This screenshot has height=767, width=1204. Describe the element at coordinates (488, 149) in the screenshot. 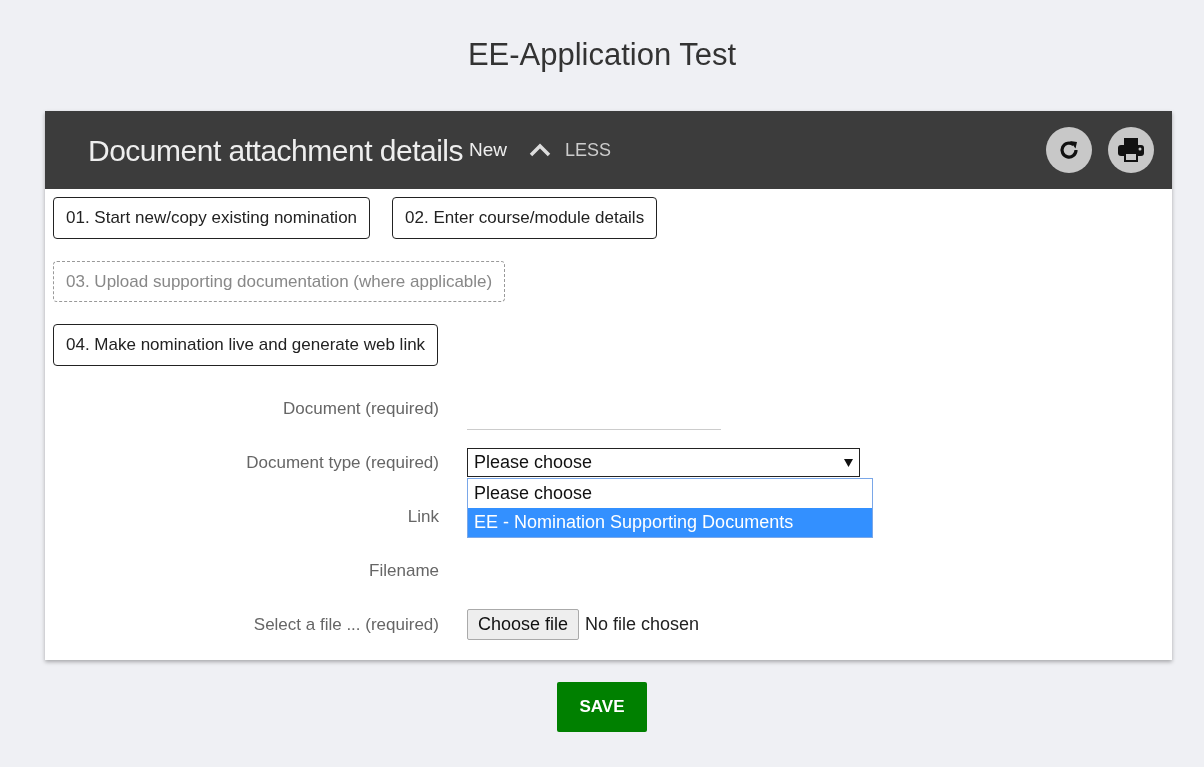

I see `new-label: New` at that location.